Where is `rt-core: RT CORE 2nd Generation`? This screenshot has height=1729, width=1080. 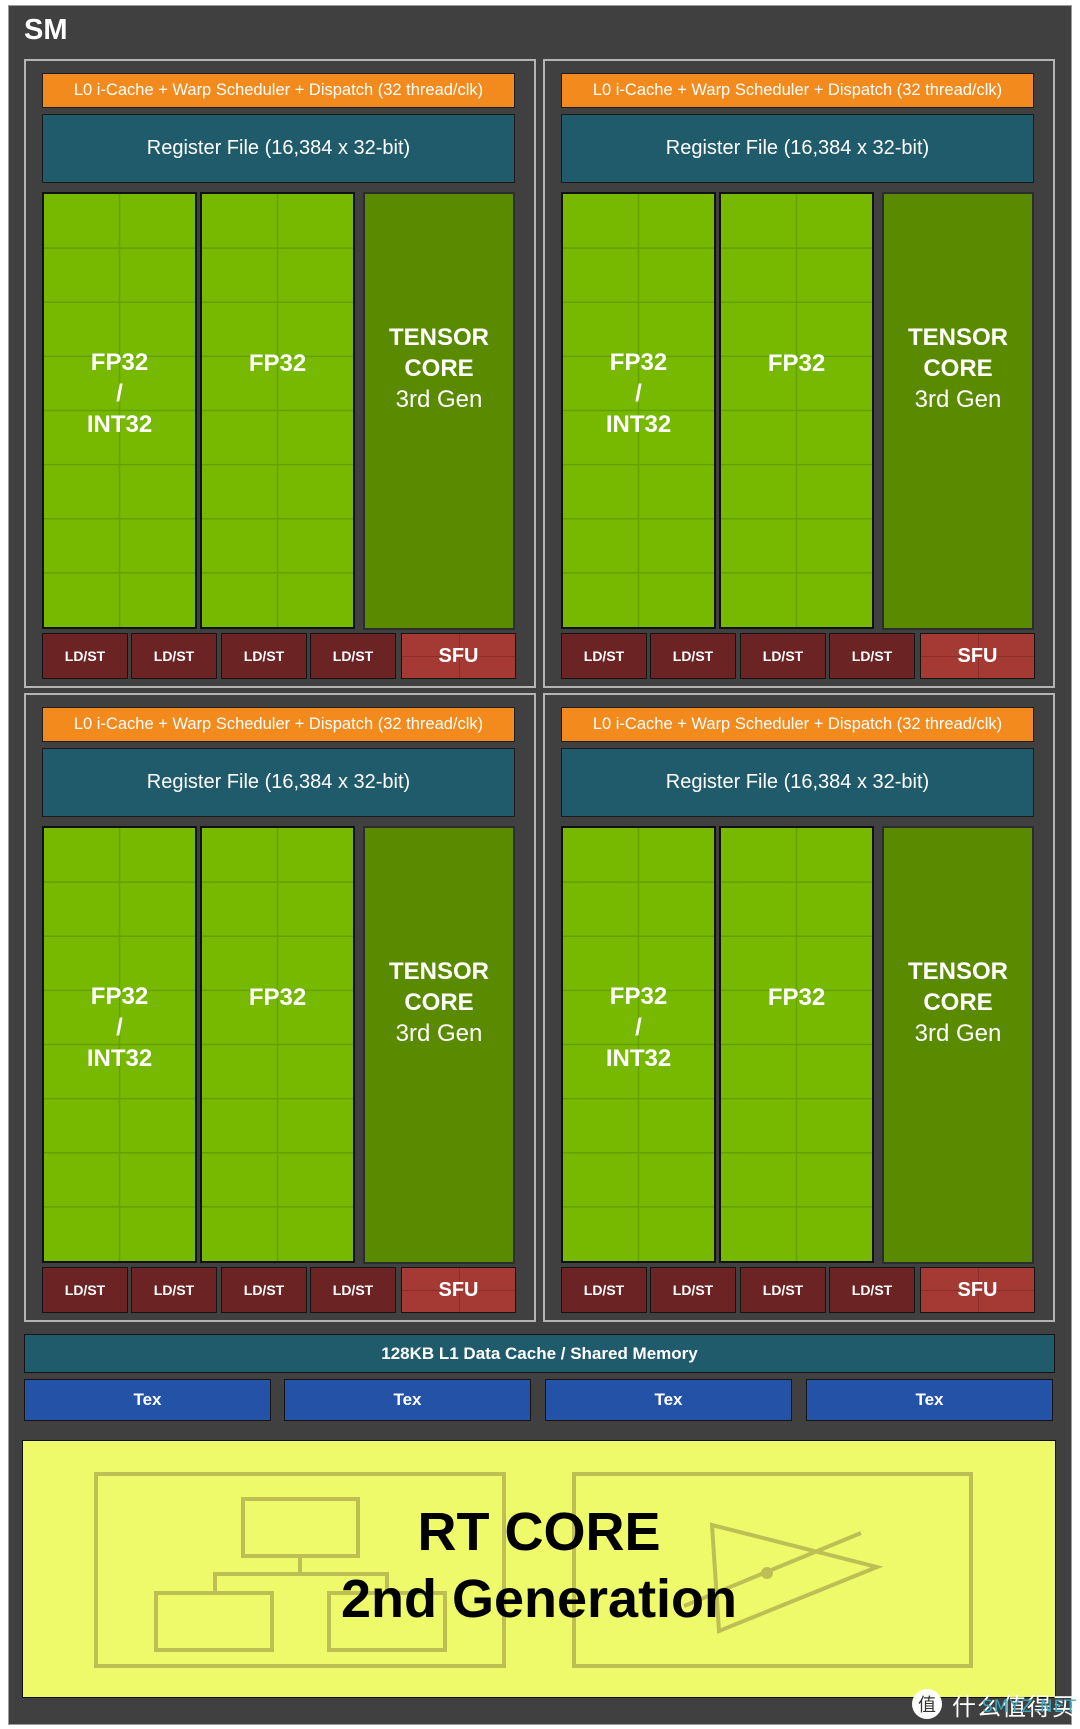 rt-core: RT CORE 2nd Generation is located at coordinates (539, 1569).